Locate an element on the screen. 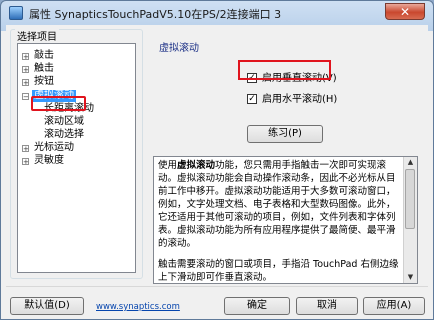 The height and width of the screenshot is (320, 434). practice-button: 练习(P) is located at coordinates (285, 134).